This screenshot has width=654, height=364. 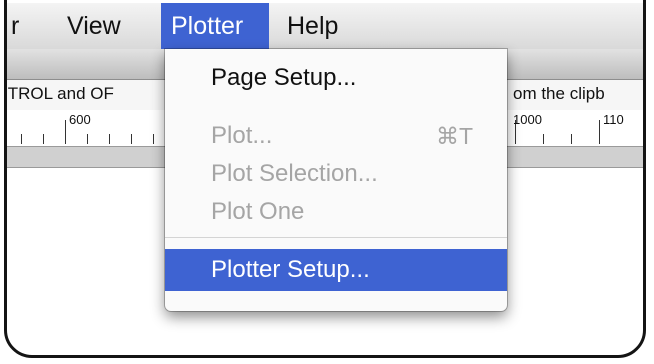 I want to click on hint-text-left: ITROL and OF, so click(x=59, y=93).